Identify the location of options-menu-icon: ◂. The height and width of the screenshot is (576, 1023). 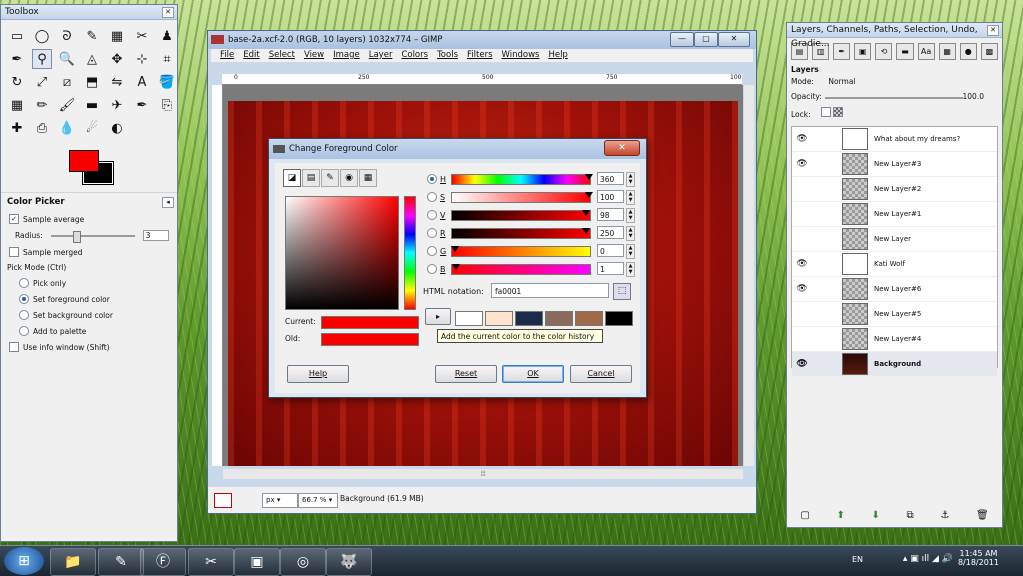
(168, 202).